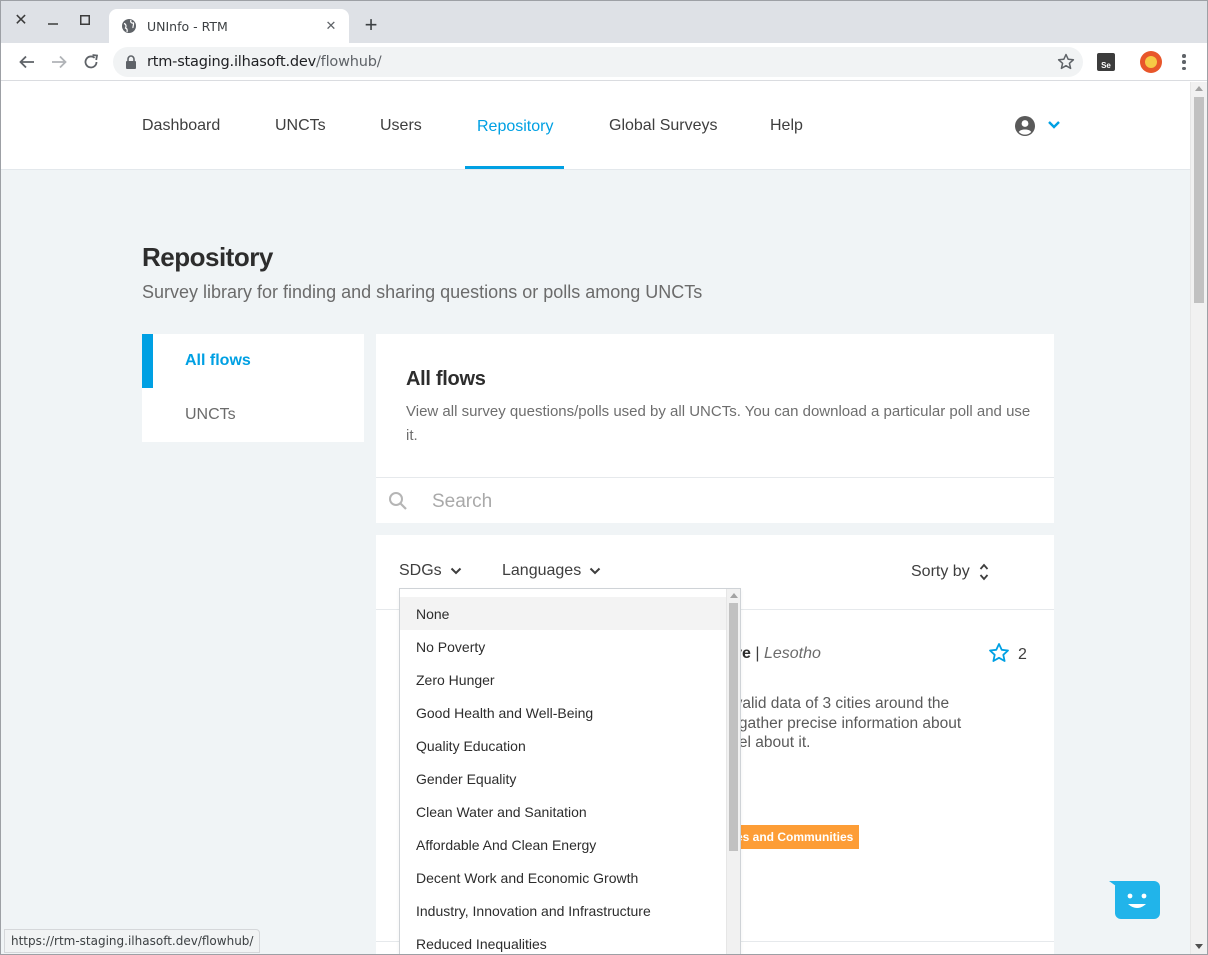  What do you see at coordinates (85, 20) in the screenshot?
I see `window-maximize-icon` at bounding box center [85, 20].